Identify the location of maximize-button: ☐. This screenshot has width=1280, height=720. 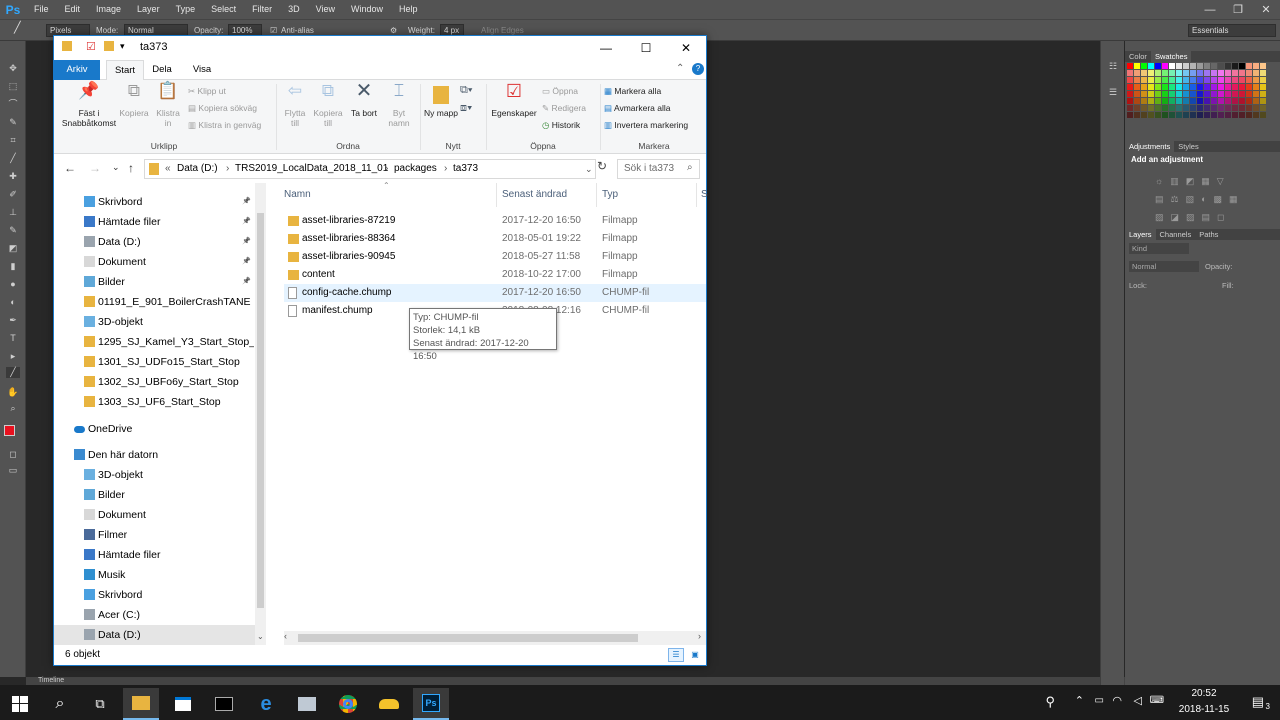
(646, 48).